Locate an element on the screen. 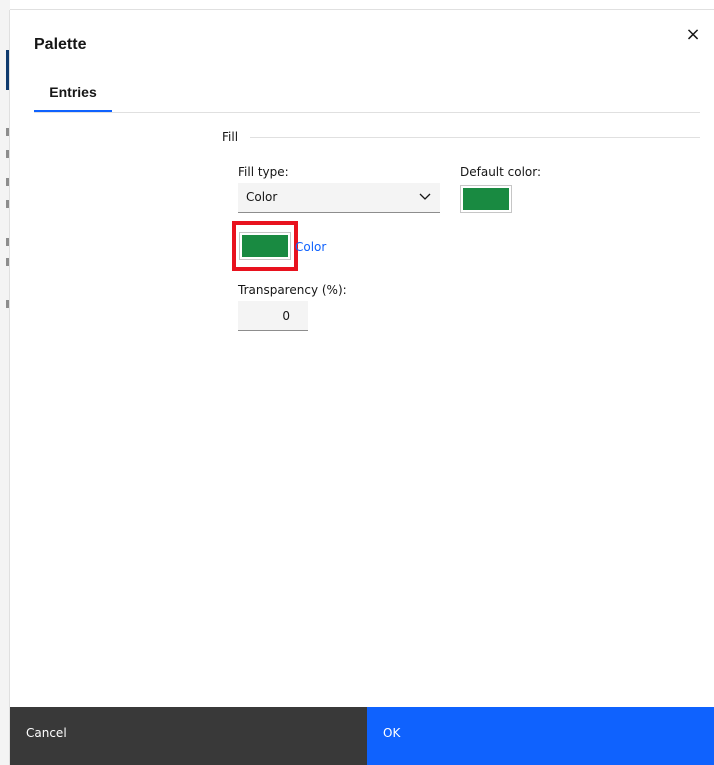 This screenshot has height=765, width=714. transparency-label: Transparency (%): is located at coordinates (292, 290).